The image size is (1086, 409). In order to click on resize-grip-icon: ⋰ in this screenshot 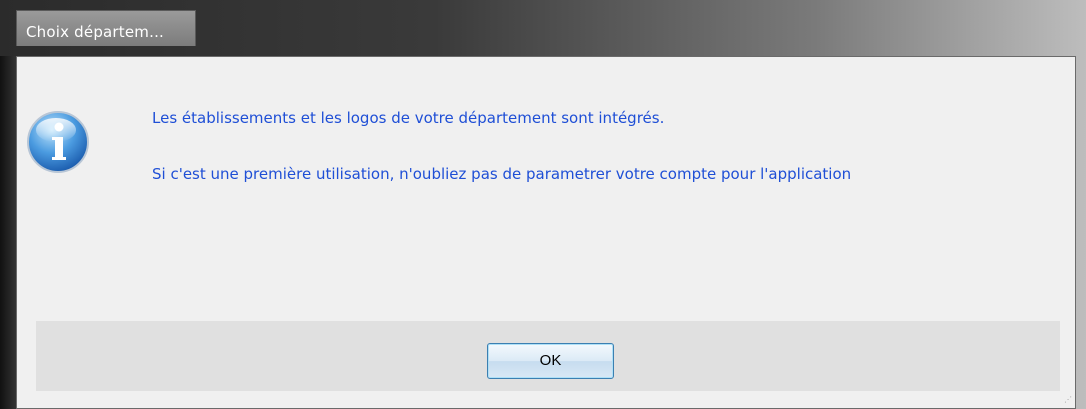, I will do `click(1069, 400)`.